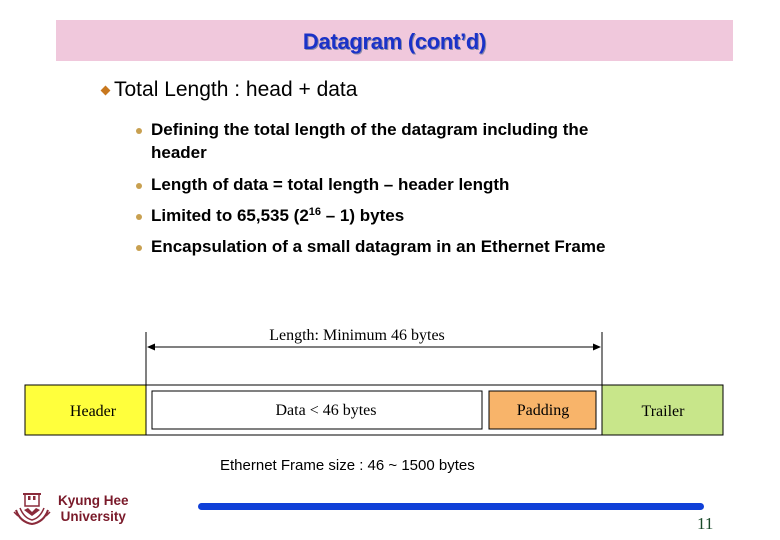  I want to click on university-name-line2: University, so click(93, 516).